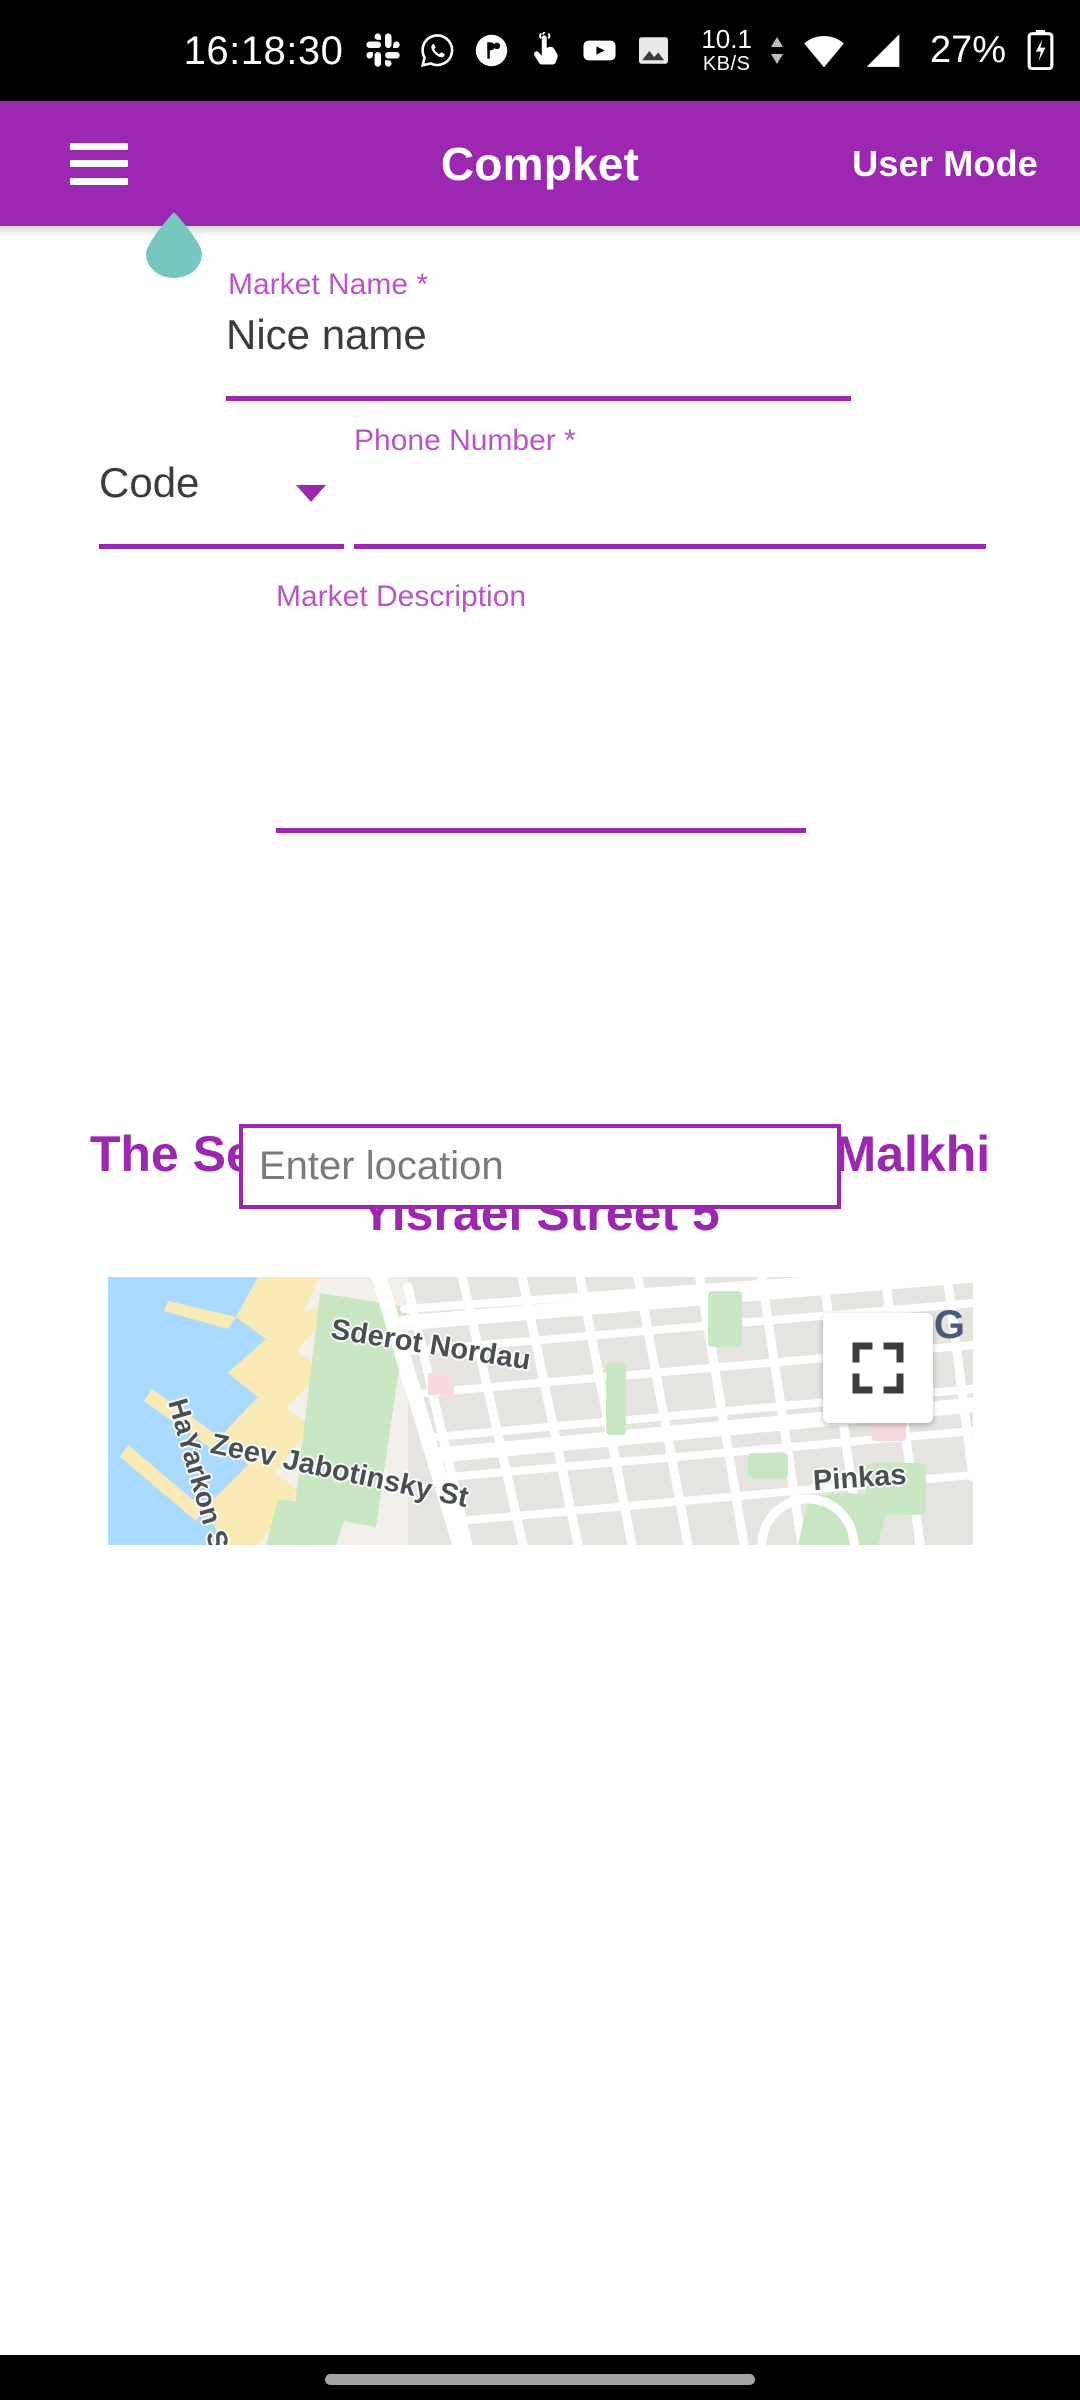 The image size is (1080, 2400). What do you see at coordinates (437, 51) in the screenshot?
I see `whatsapp-icon` at bounding box center [437, 51].